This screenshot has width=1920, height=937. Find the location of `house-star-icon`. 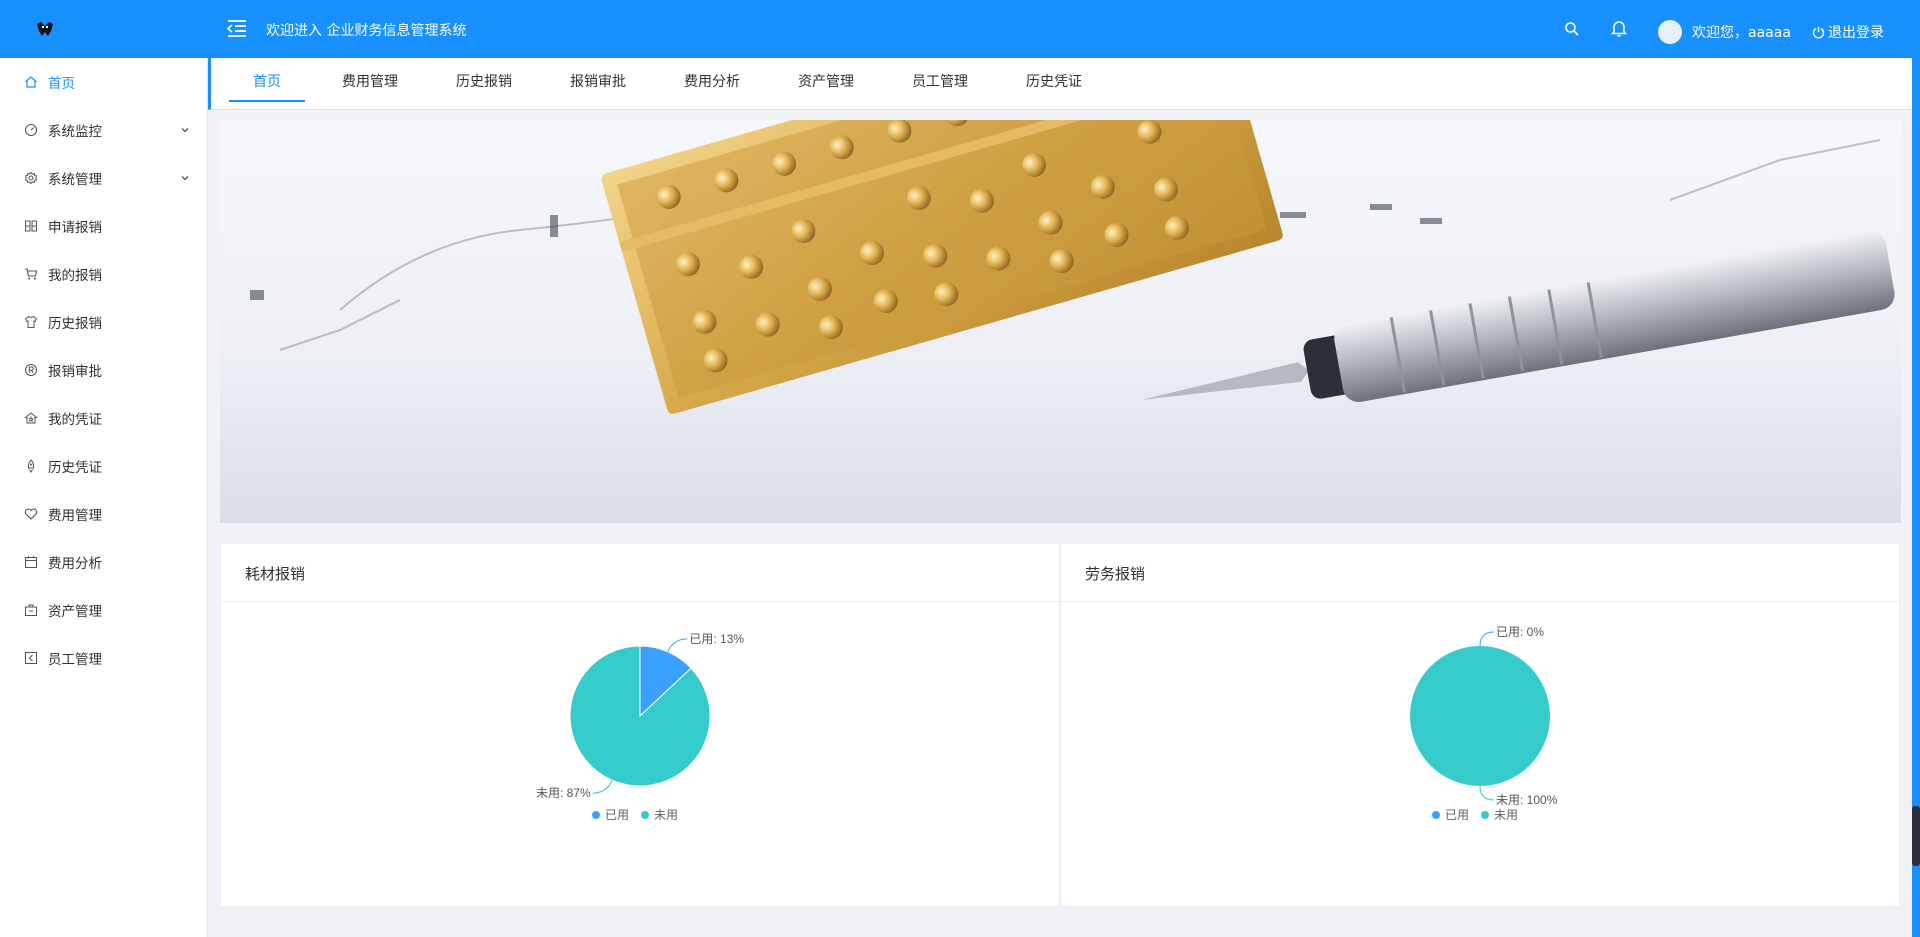

house-star-icon is located at coordinates (31, 418).